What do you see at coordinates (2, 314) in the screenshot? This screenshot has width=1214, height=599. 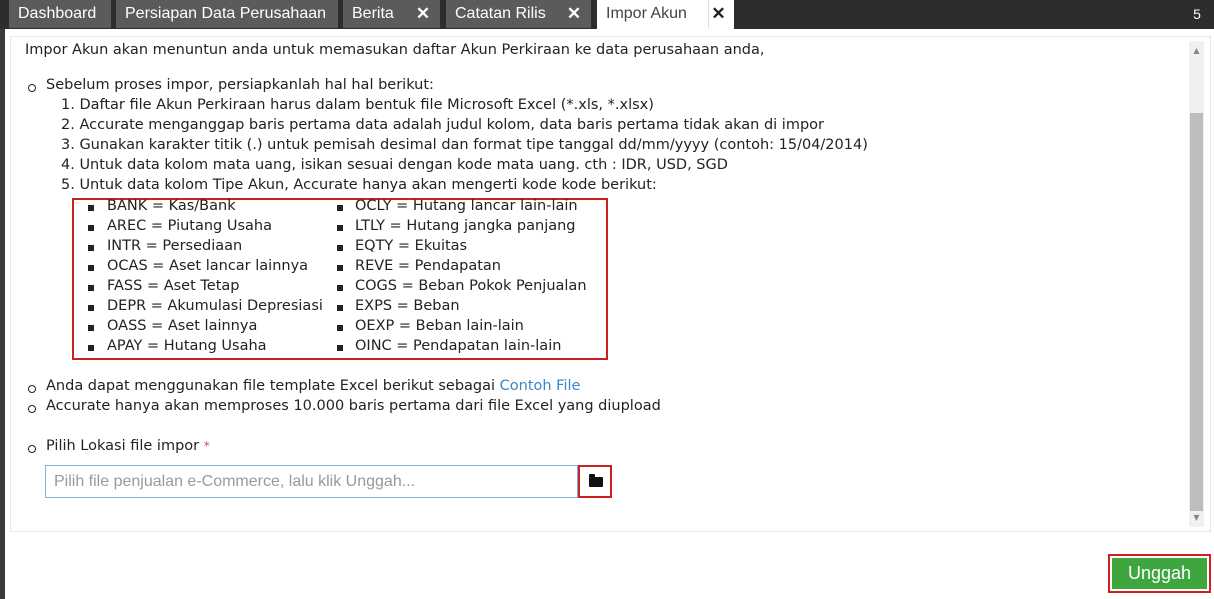 I see `left-strip` at bounding box center [2, 314].